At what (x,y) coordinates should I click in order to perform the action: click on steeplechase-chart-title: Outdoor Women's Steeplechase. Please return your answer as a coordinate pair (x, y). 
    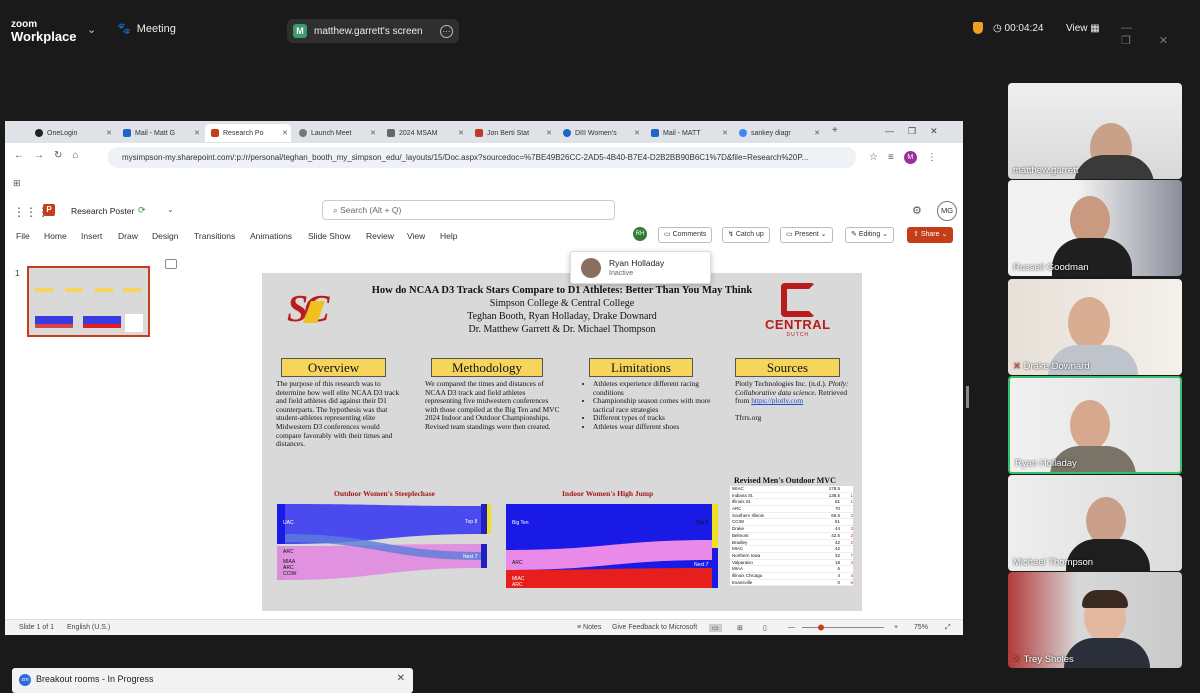
    Looking at the image, I should click on (384, 493).